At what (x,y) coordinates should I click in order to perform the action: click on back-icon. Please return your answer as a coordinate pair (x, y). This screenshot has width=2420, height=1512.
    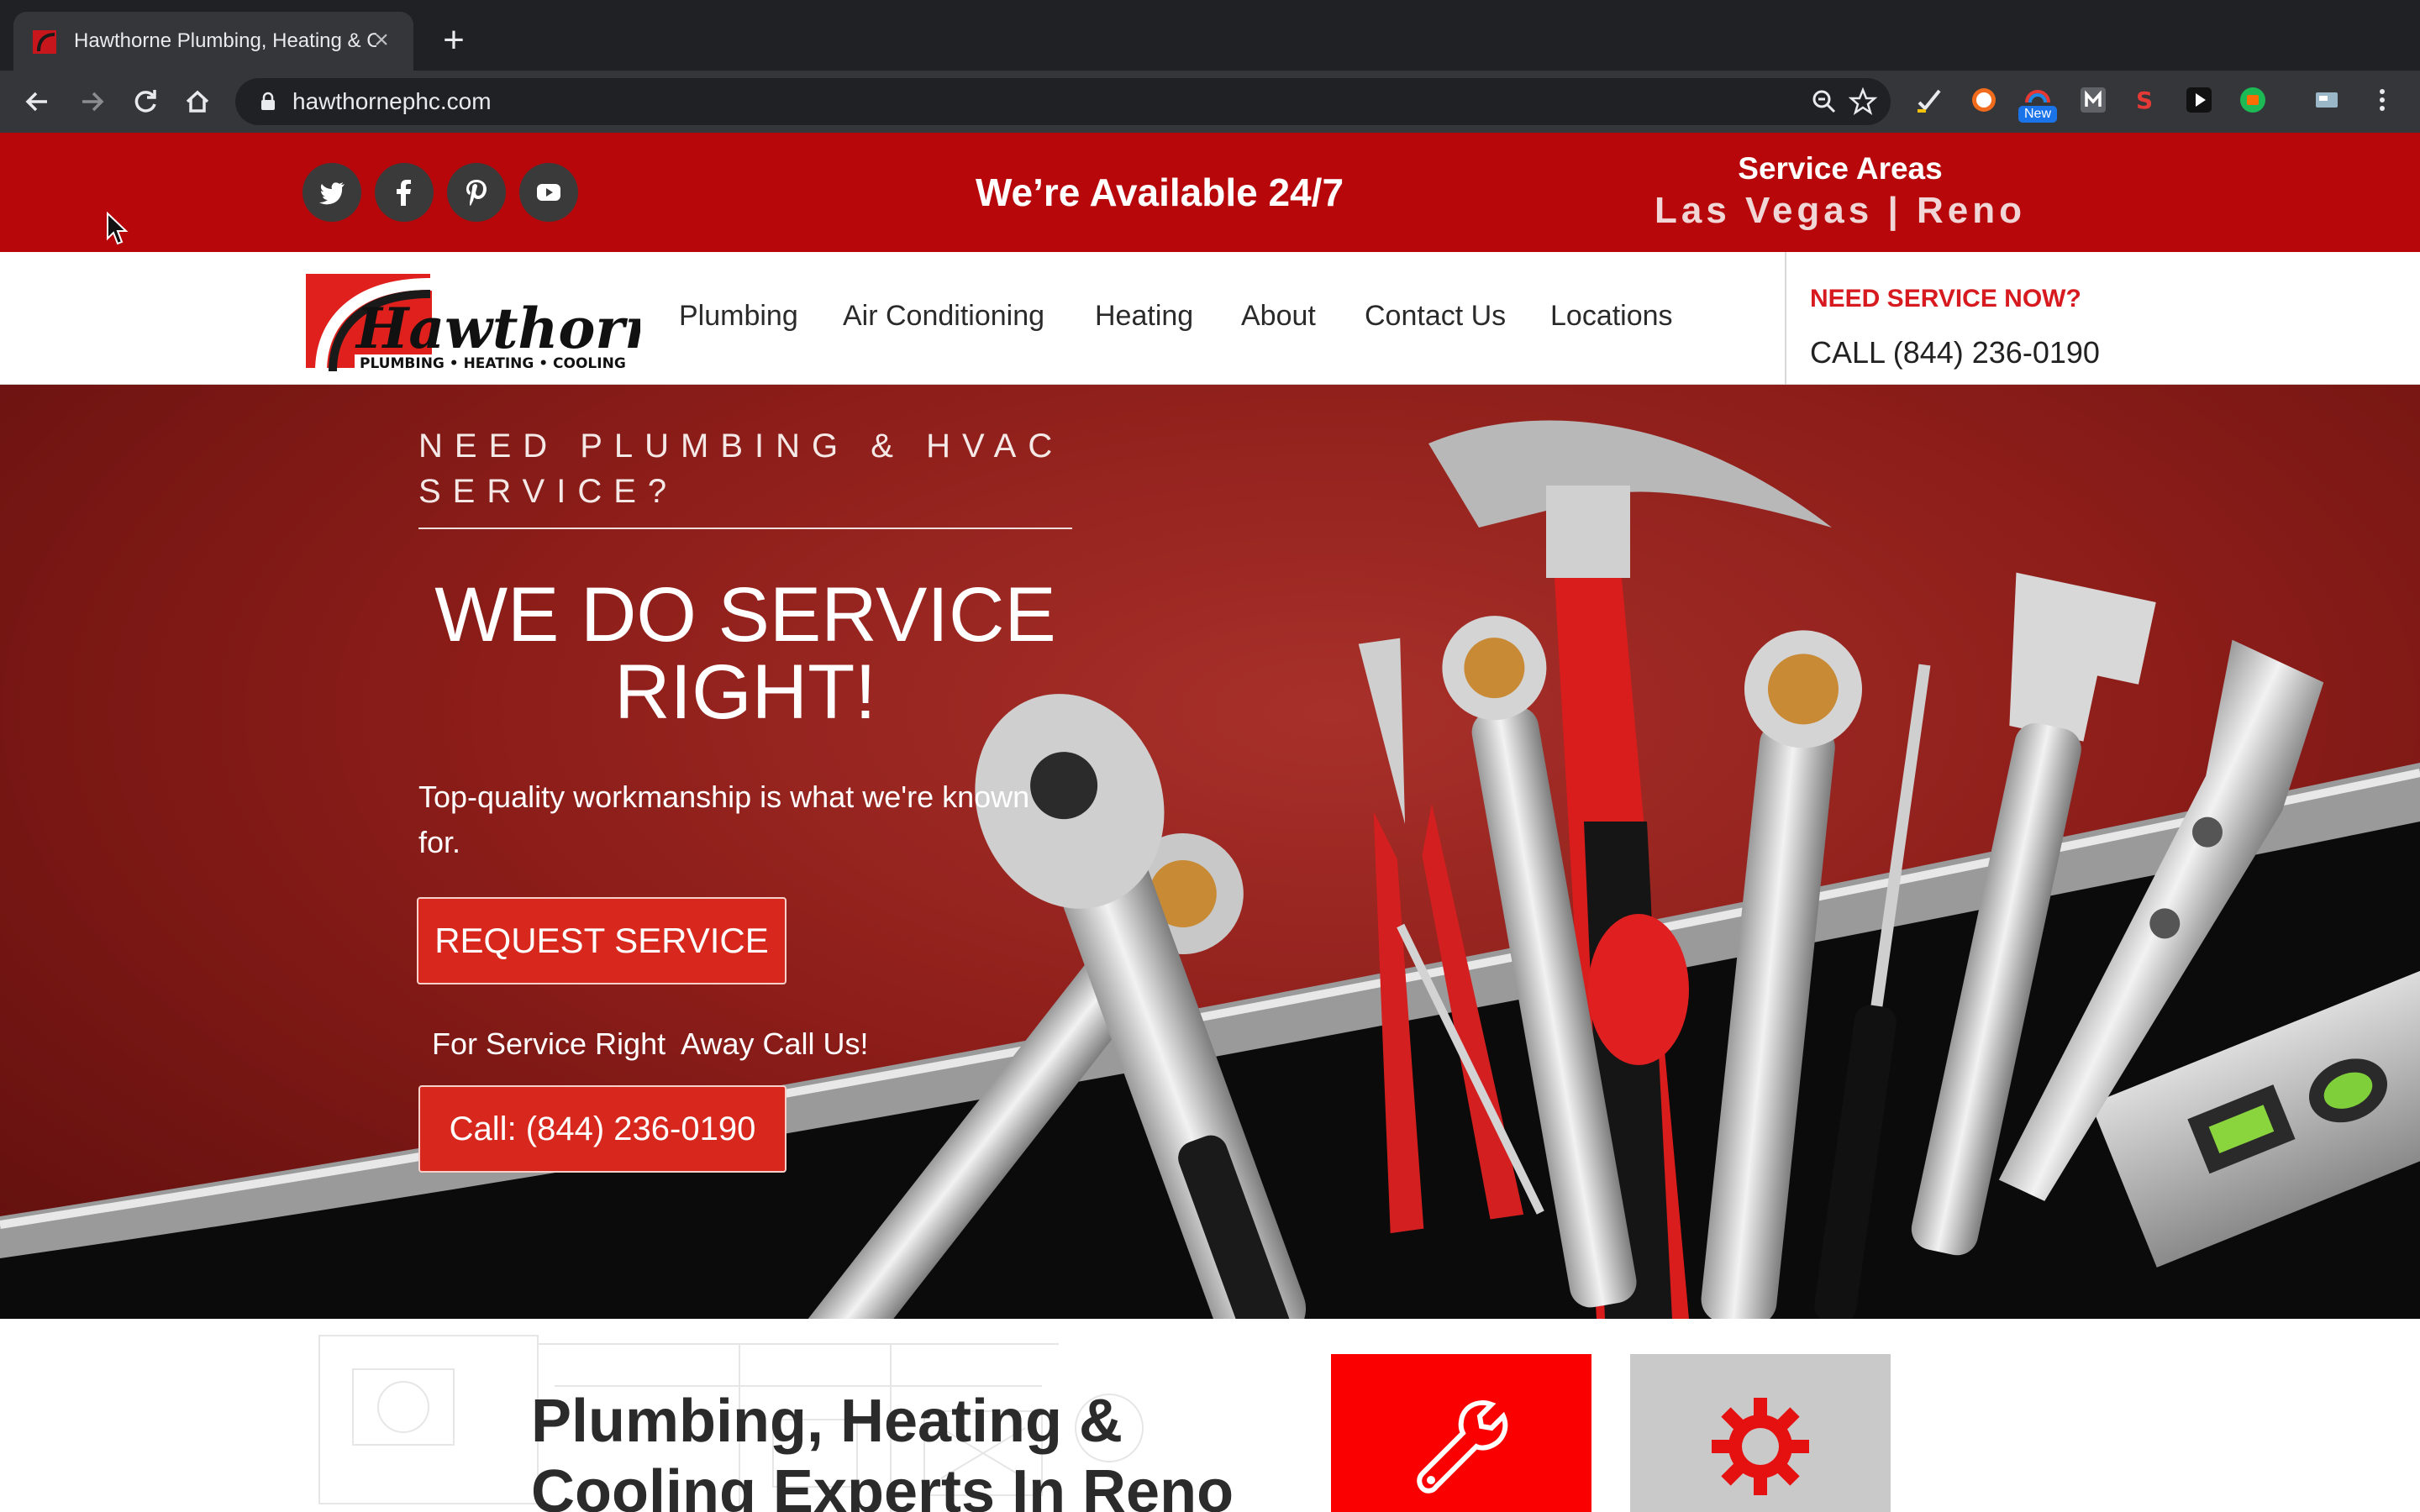
    Looking at the image, I should click on (38, 102).